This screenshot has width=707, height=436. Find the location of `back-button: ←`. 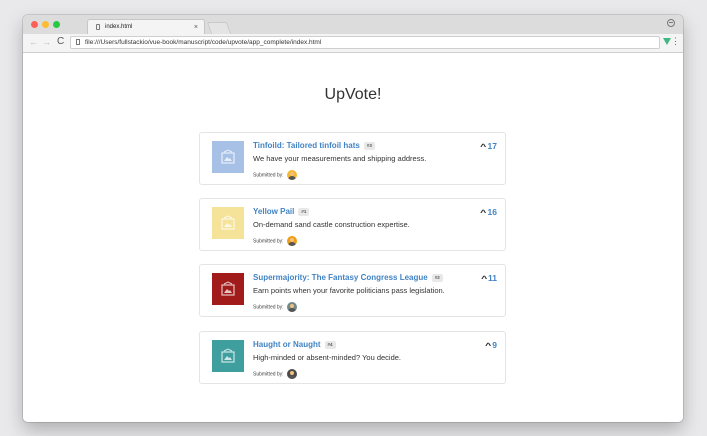

back-button: ← is located at coordinates (33, 42).